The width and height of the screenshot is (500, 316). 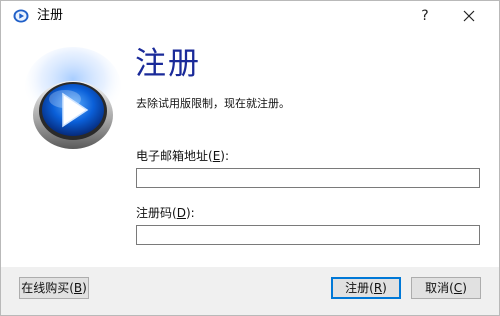 What do you see at coordinates (225, 156) in the screenshot?
I see `email-label-suffix: ):` at bounding box center [225, 156].